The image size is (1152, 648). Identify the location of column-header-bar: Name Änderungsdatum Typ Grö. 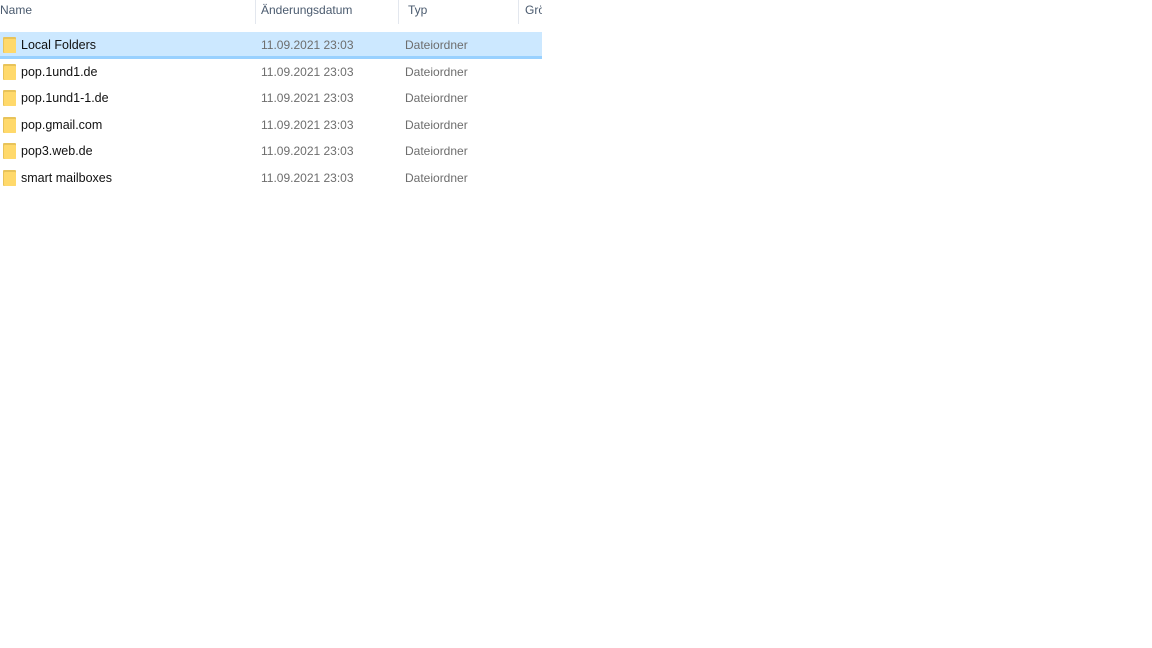
(271, 12).